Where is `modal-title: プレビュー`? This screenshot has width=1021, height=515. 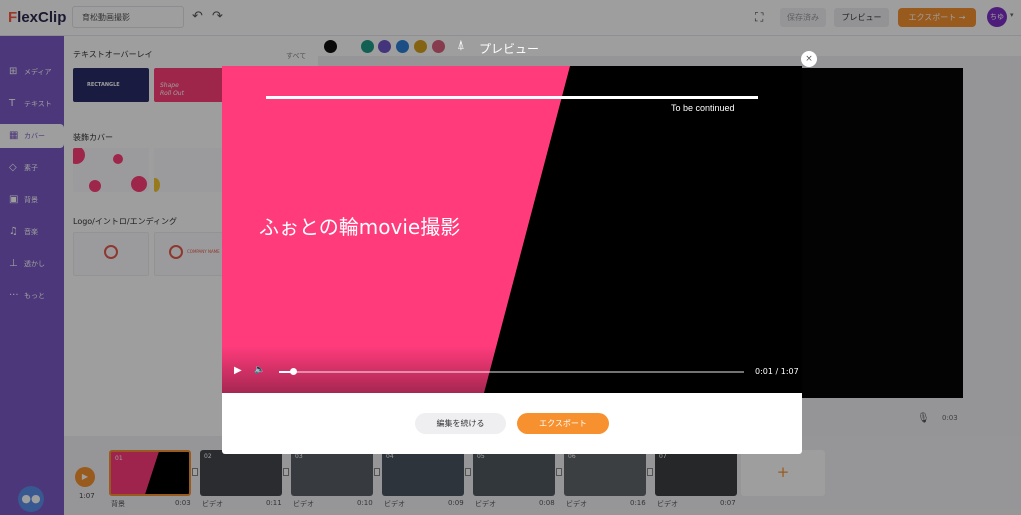 modal-title: プレビュー is located at coordinates (509, 49).